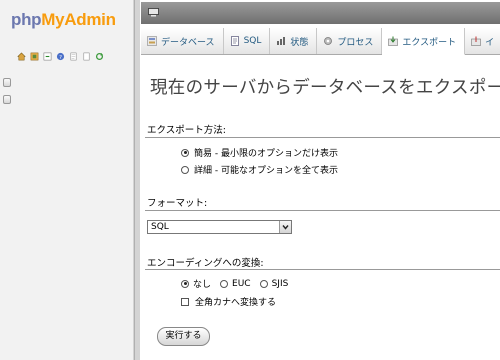  I want to click on radio-label: EUC, so click(241, 283).